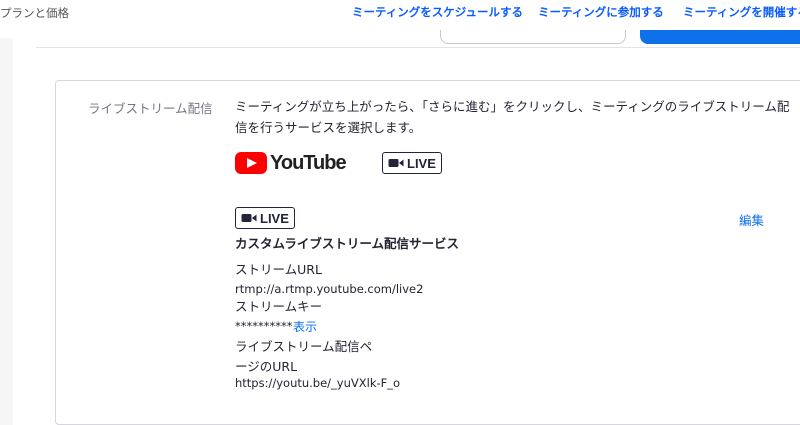 The width and height of the screenshot is (800, 425). What do you see at coordinates (308, 162) in the screenshot?
I see `youtube-wordmark: YouTube` at bounding box center [308, 162].